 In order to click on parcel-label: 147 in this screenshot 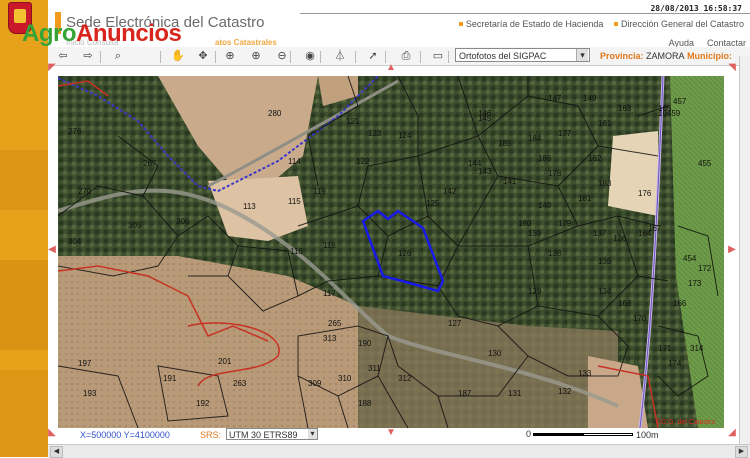, I will do `click(555, 98)`.